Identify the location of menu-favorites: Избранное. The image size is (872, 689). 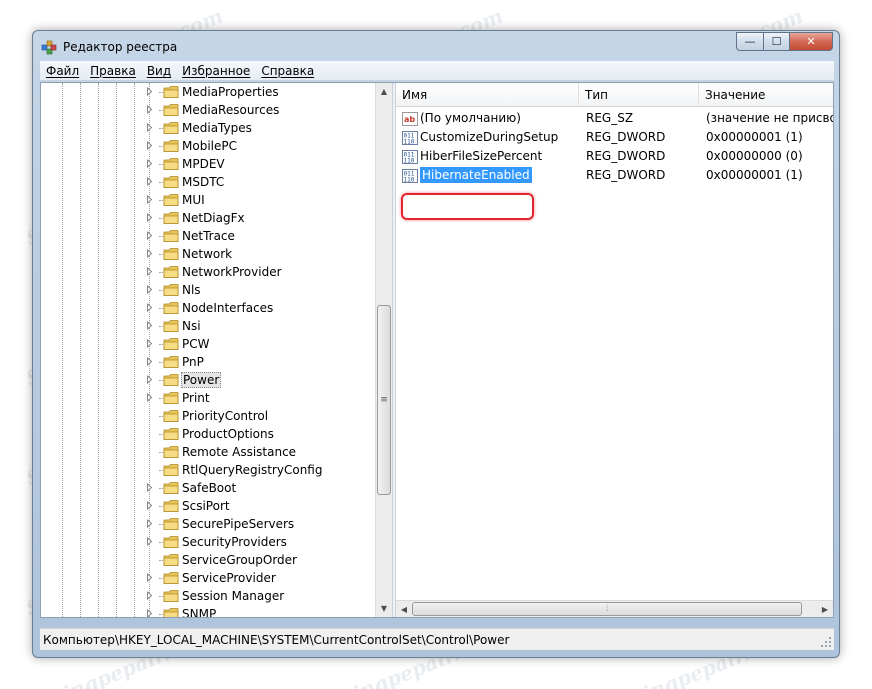
(216, 71).